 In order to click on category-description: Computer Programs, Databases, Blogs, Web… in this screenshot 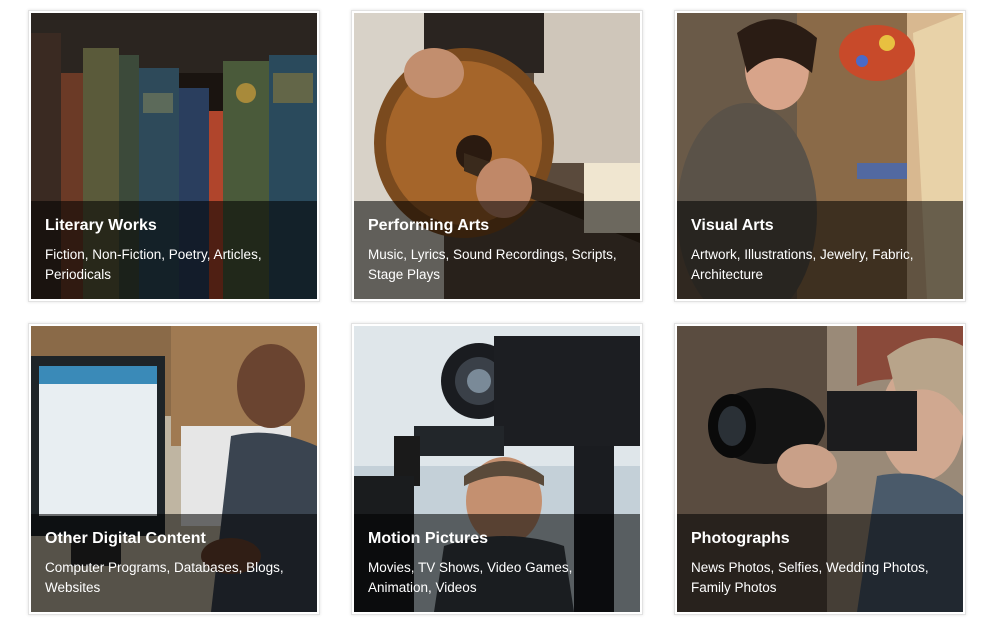, I will do `click(164, 577)`.